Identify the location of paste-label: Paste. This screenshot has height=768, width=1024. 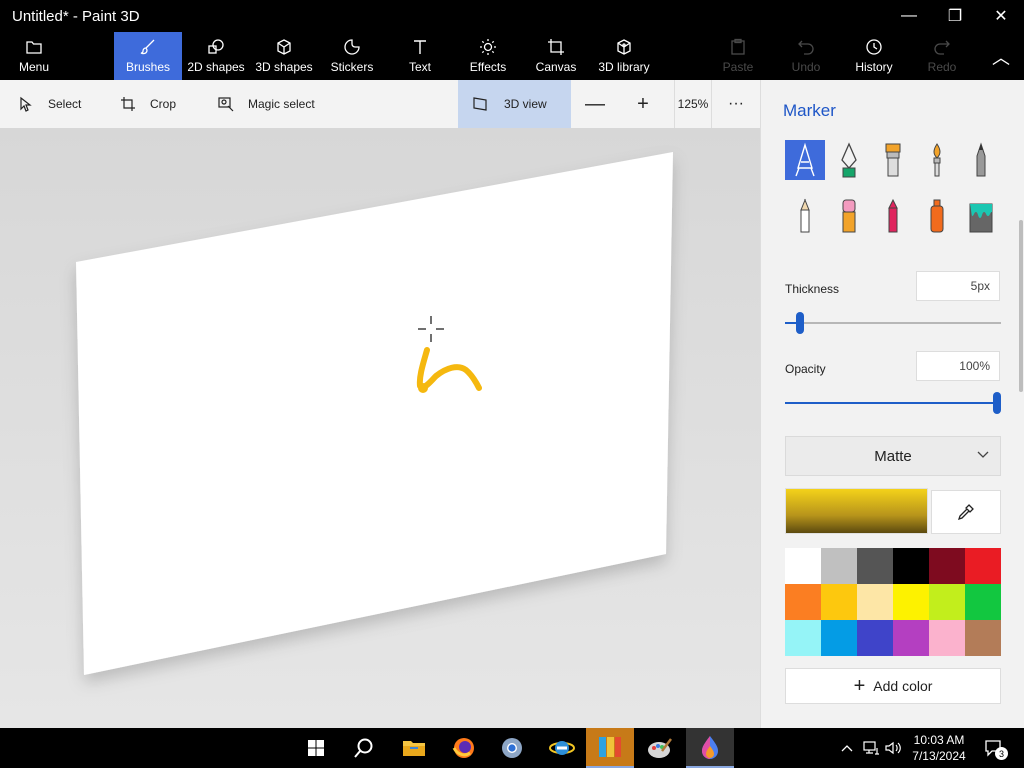
(738, 67).